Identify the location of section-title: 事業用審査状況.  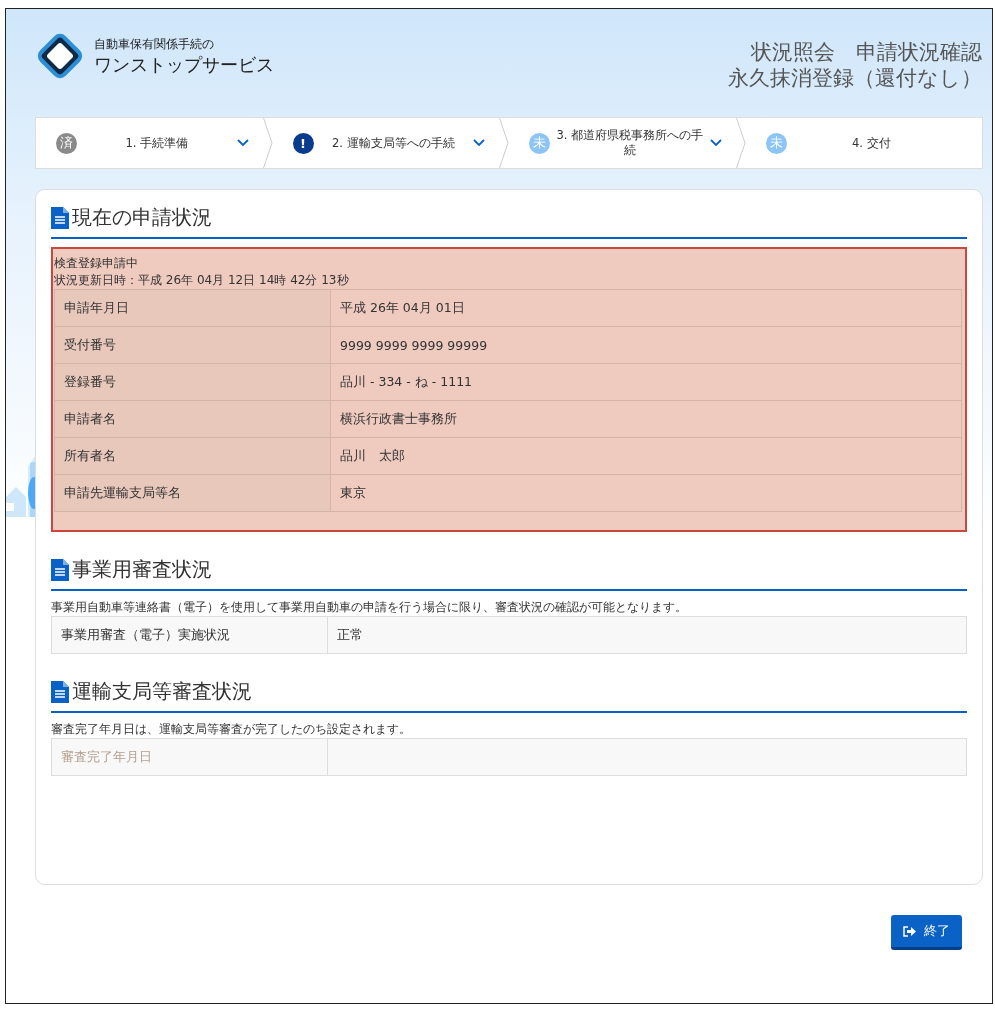
(142, 569).